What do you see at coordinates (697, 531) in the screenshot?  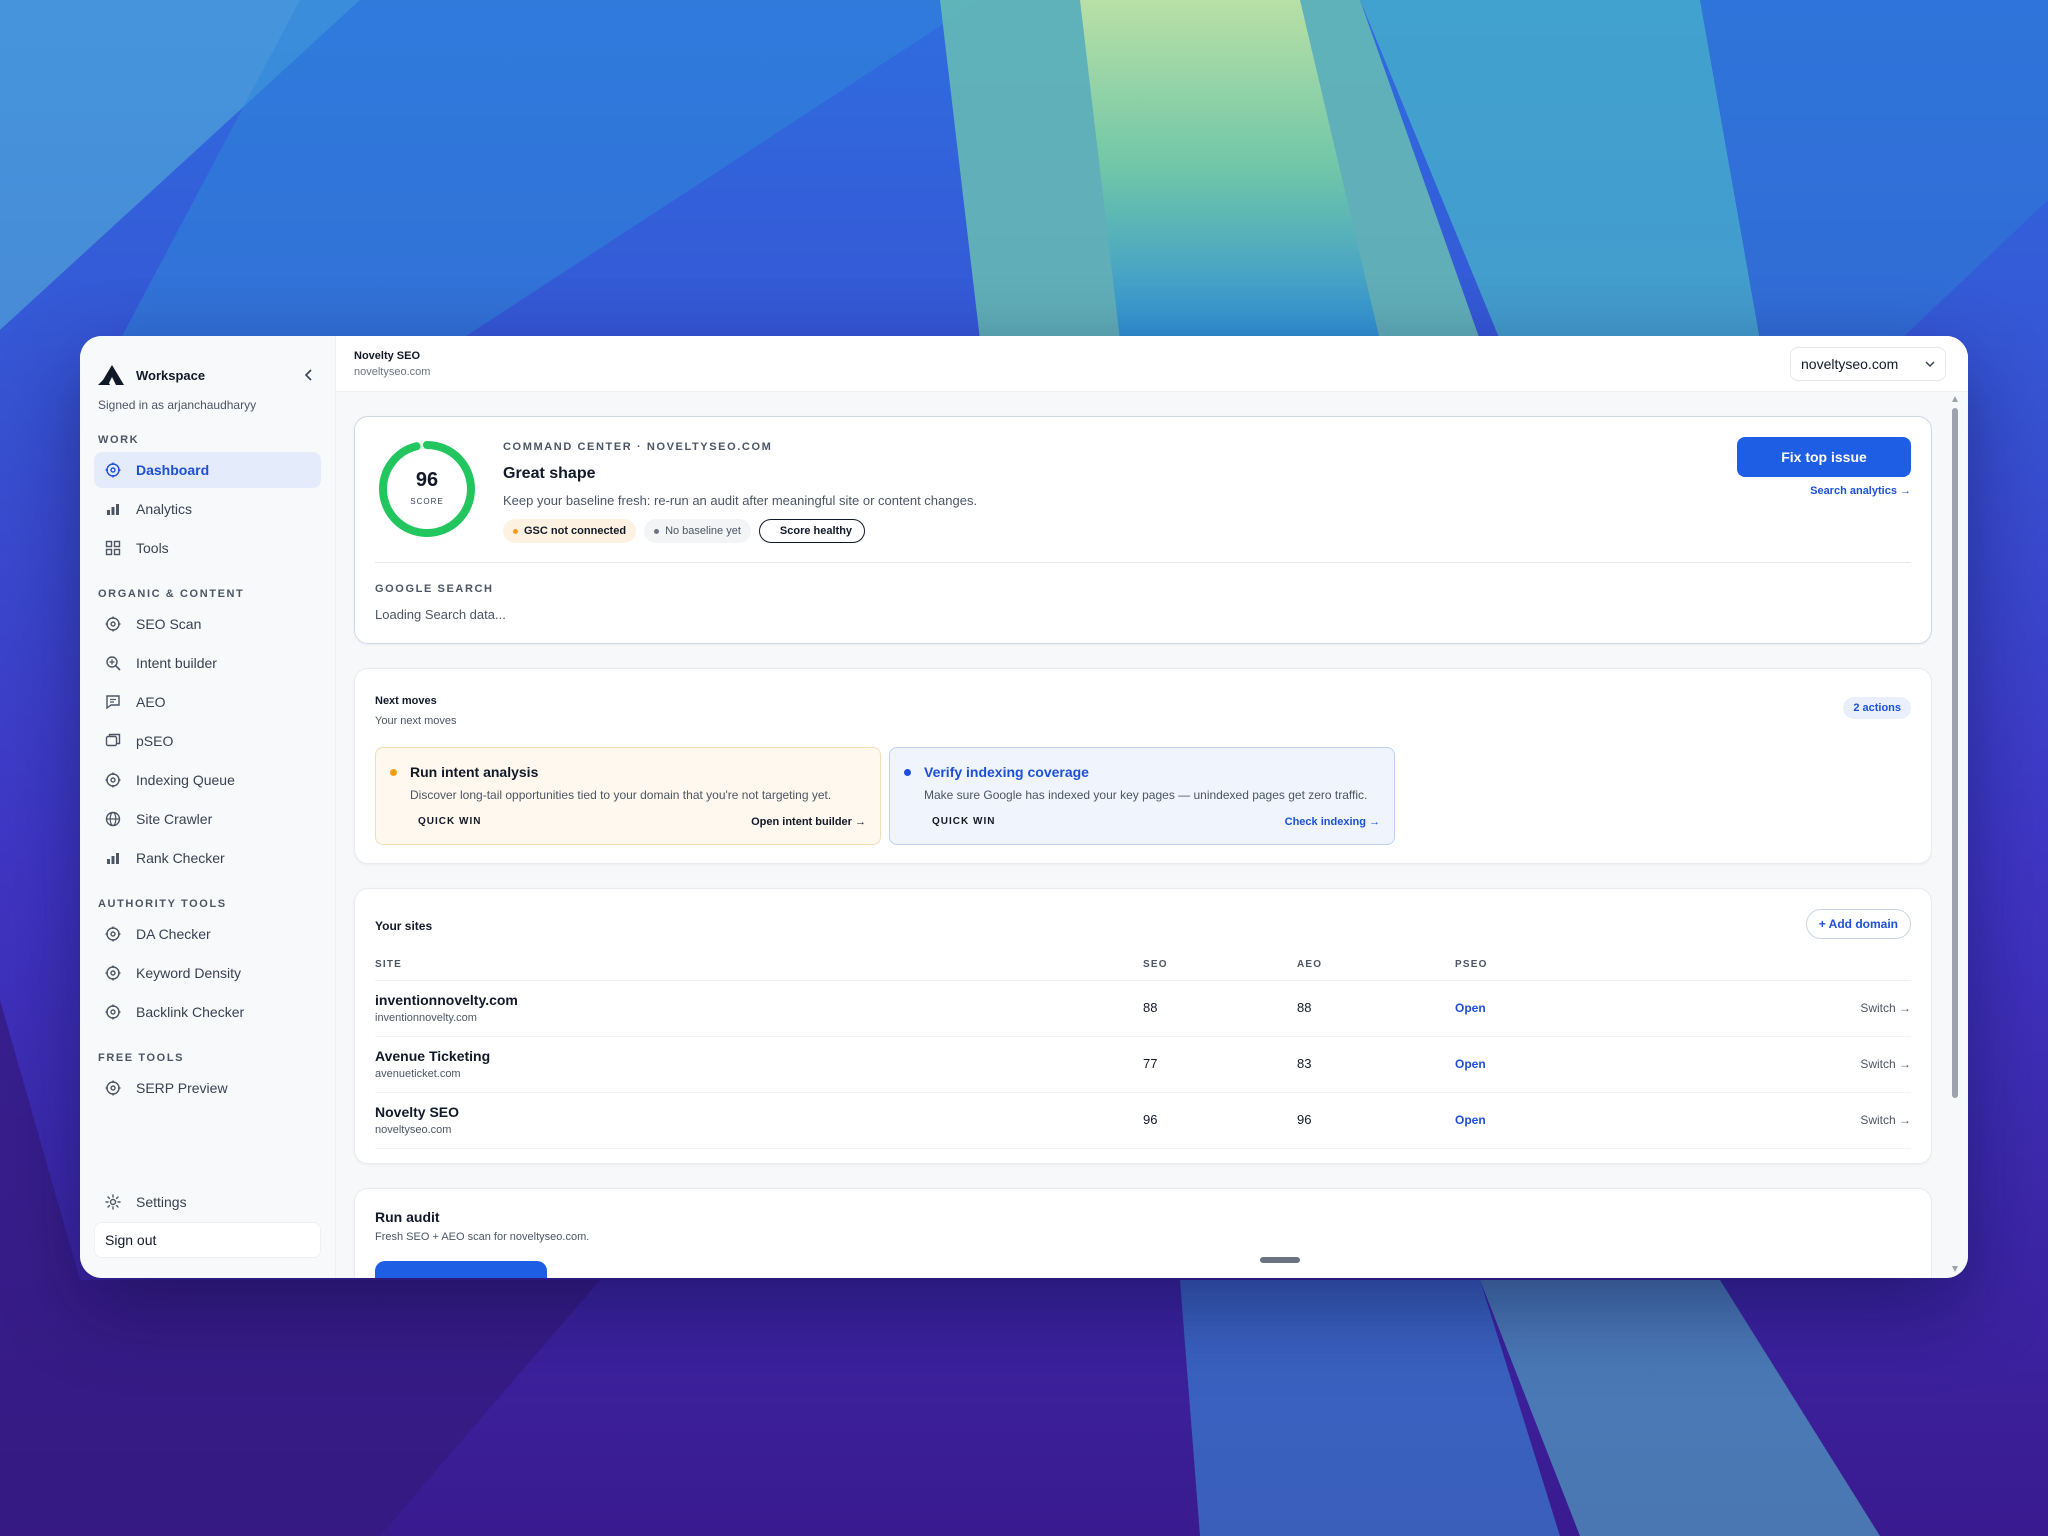 I see `baseline-status-badge: No baseline yet` at bounding box center [697, 531].